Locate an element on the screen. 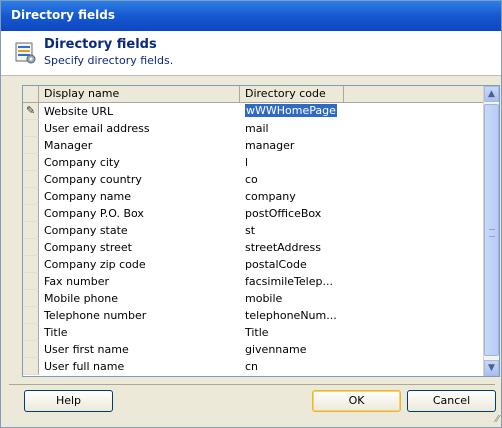 This screenshot has width=502, height=428. table-row: Company city l is located at coordinates (253, 162).